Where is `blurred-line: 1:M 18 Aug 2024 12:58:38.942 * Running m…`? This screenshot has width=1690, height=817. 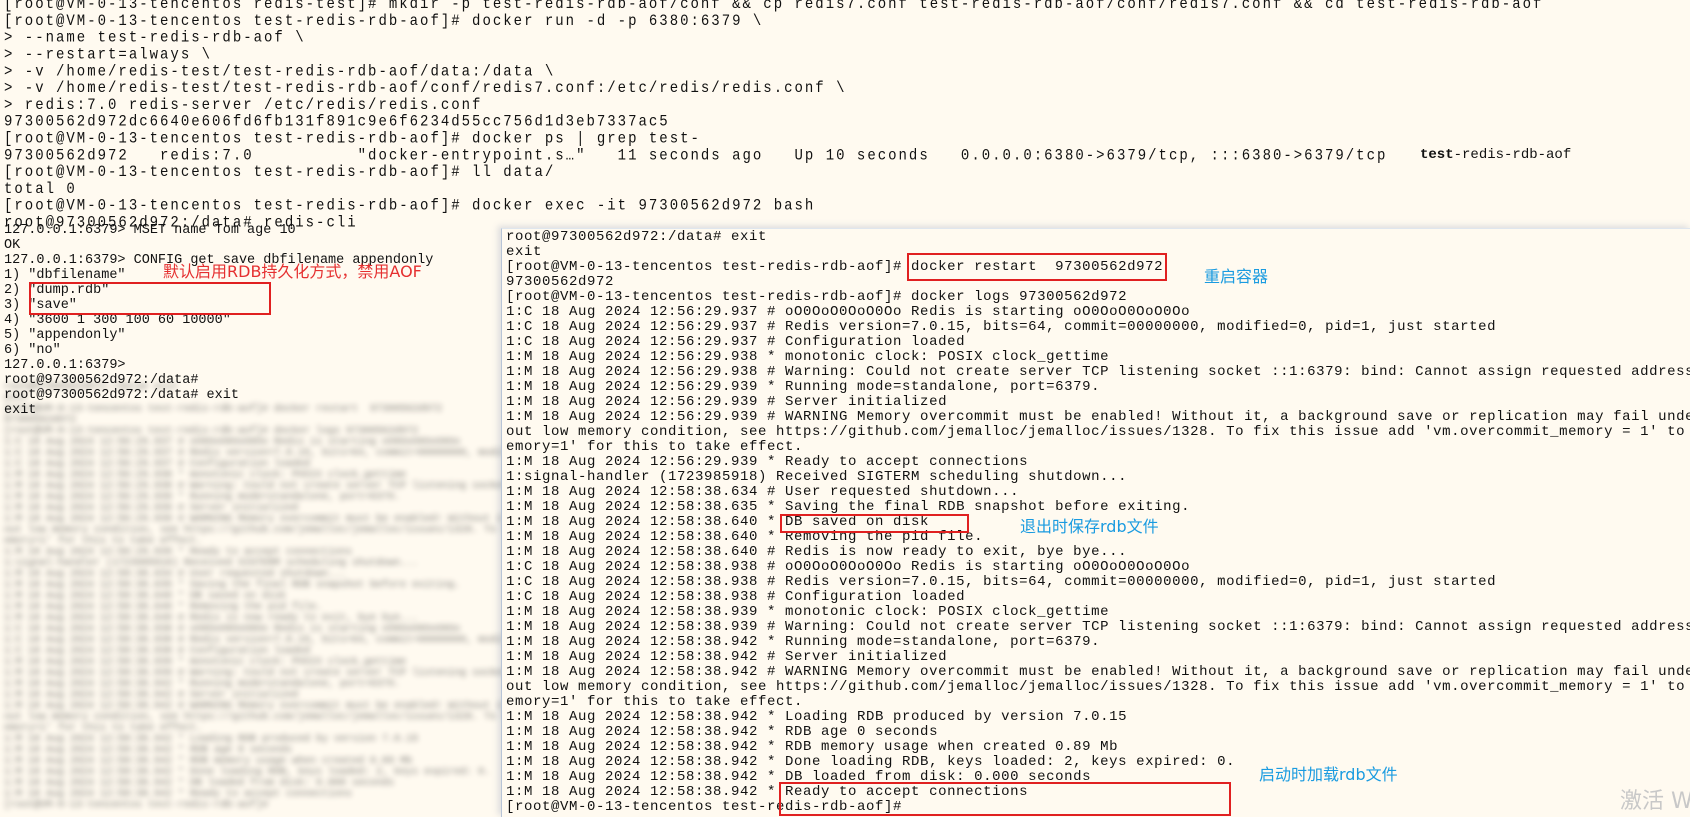
blurred-line: 1:M 18 Aug 2024 12:58:38.942 * Running m… is located at coordinates (202, 684).